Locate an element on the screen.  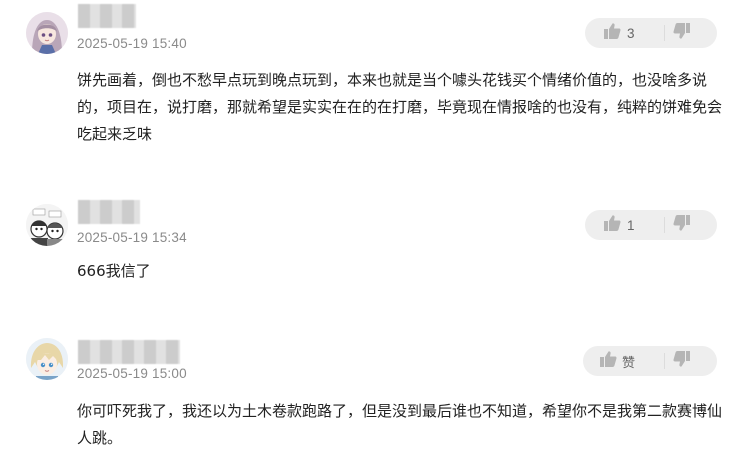
upvote-label: 赞 is located at coordinates (629, 363).